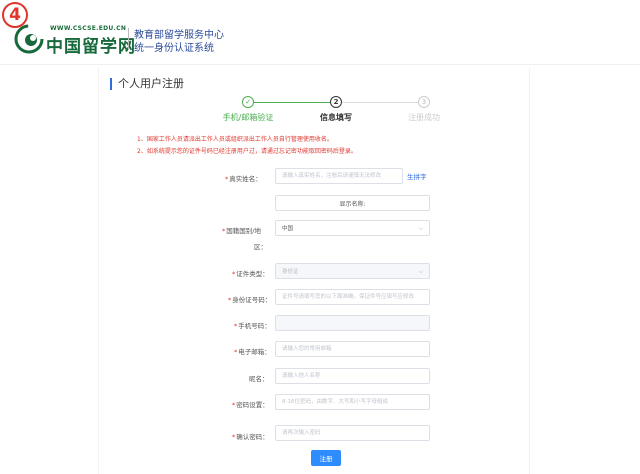 Image resolution: width=640 pixels, height=474 pixels. I want to click on step-2-label: 信息填写, so click(336, 117).